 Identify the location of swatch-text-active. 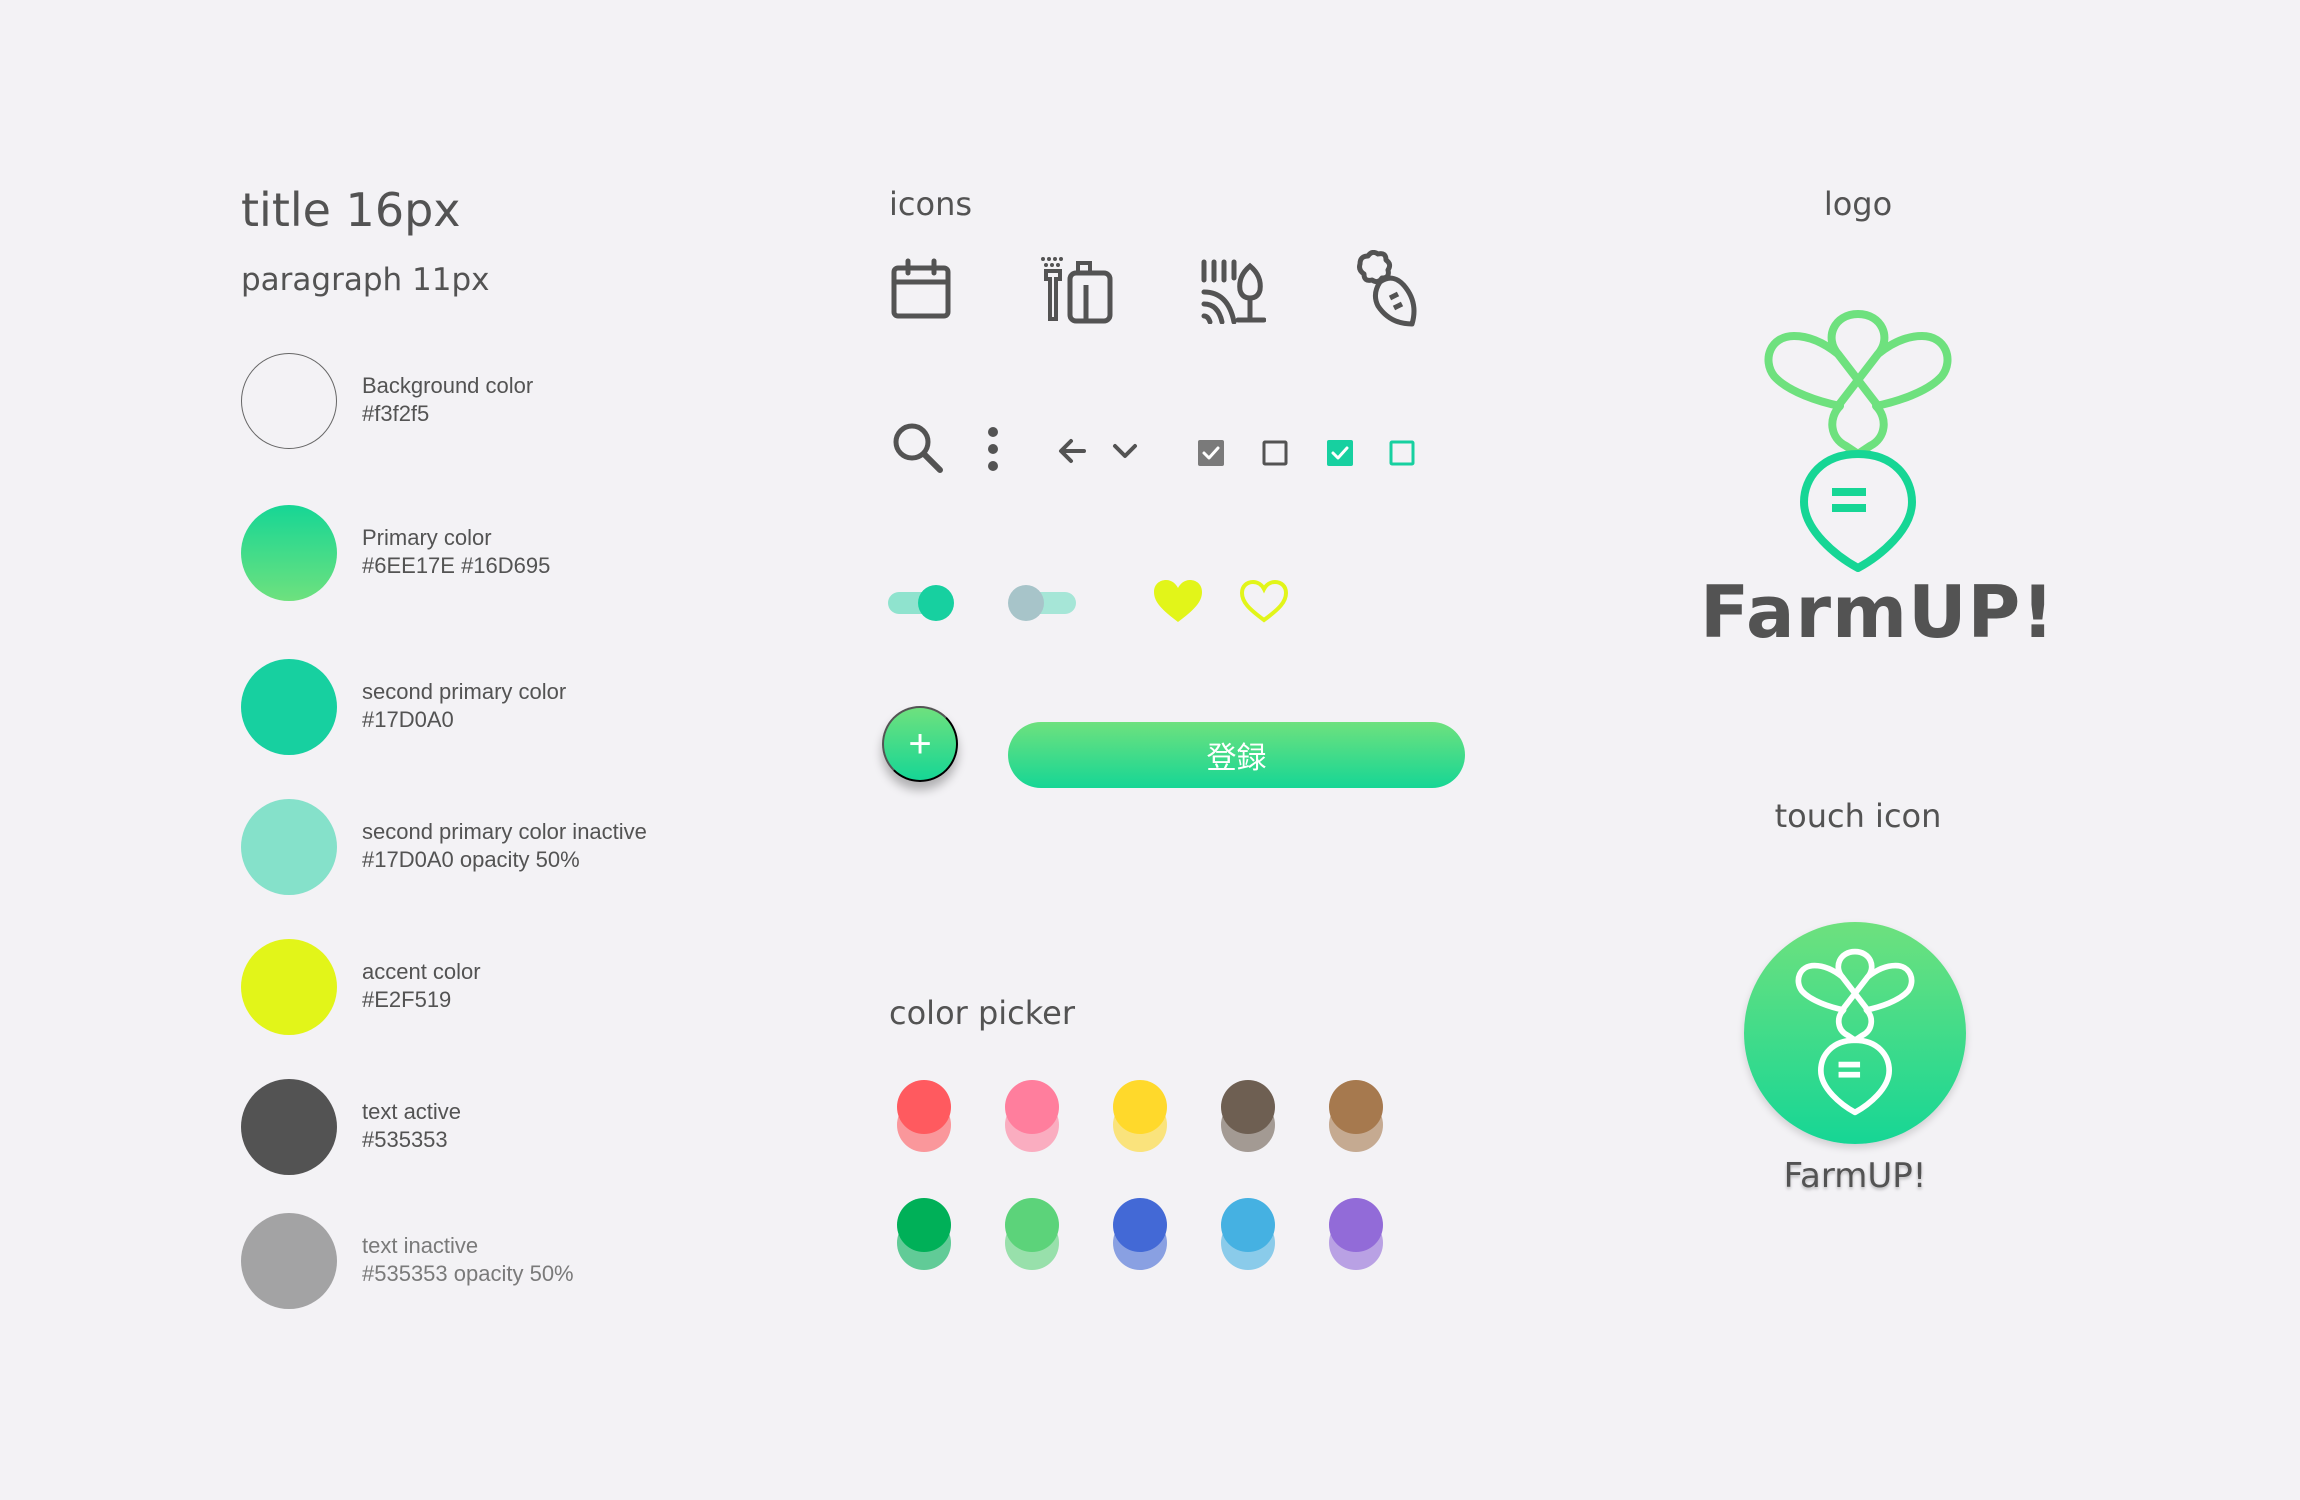
(289, 1127).